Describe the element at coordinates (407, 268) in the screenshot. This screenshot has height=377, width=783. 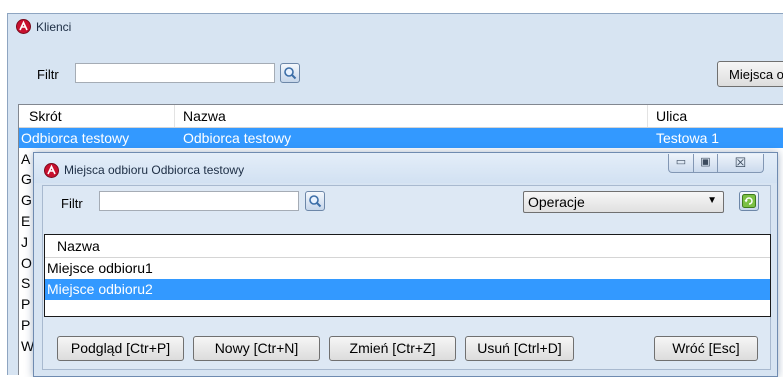
I see `table-row: Miejsce odbioru1` at that location.